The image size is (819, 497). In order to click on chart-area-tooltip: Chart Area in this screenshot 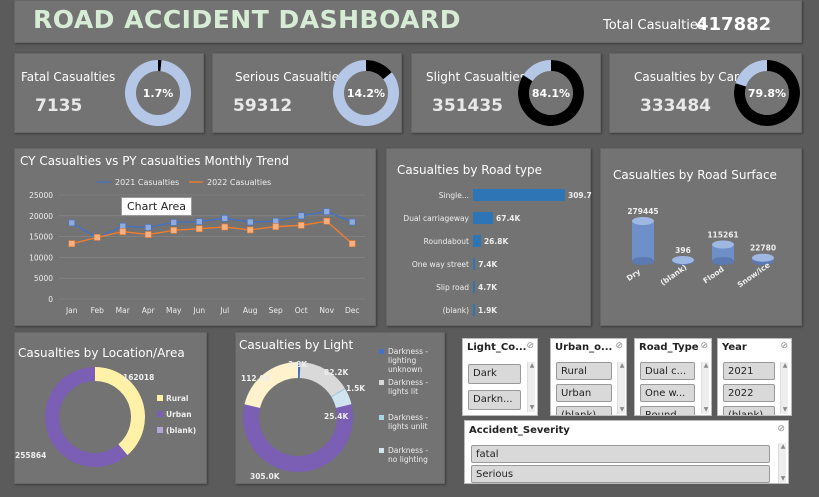, I will do `click(157, 206)`.